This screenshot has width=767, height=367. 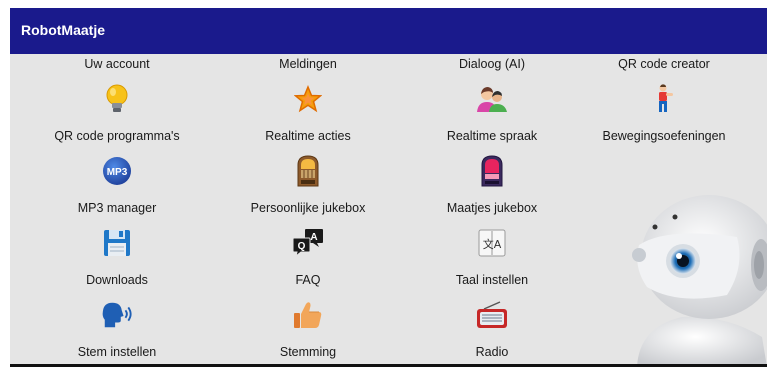 I want to click on menu-item-meldingen: Meldingen, so click(x=308, y=64).